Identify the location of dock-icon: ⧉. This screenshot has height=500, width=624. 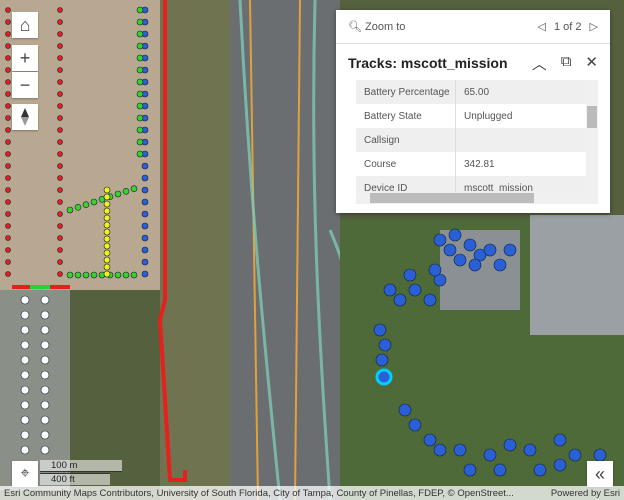
(566, 63).